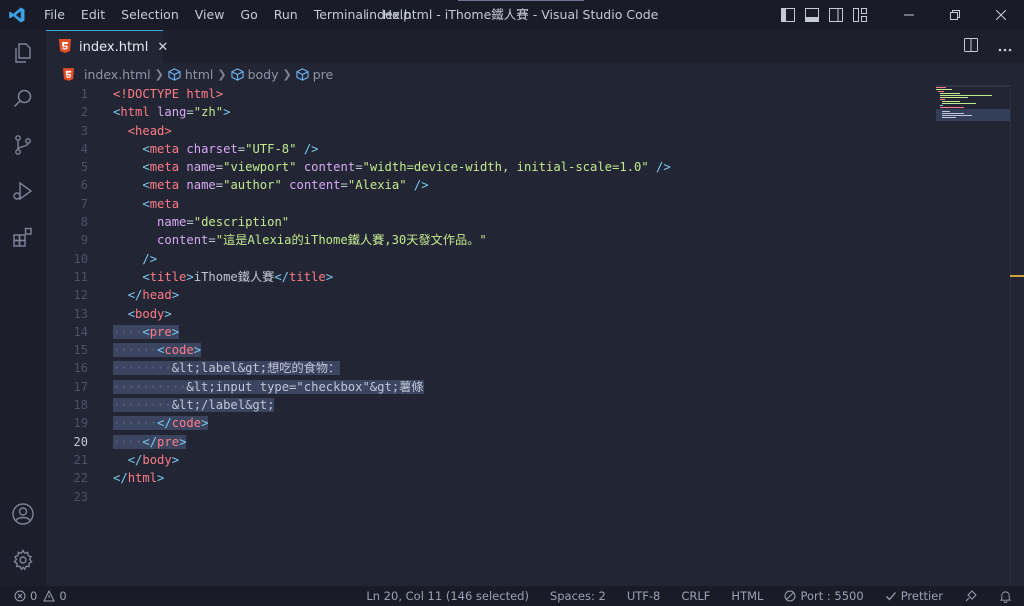  What do you see at coordinates (252, 185) in the screenshot?
I see `code-token: "author"` at bounding box center [252, 185].